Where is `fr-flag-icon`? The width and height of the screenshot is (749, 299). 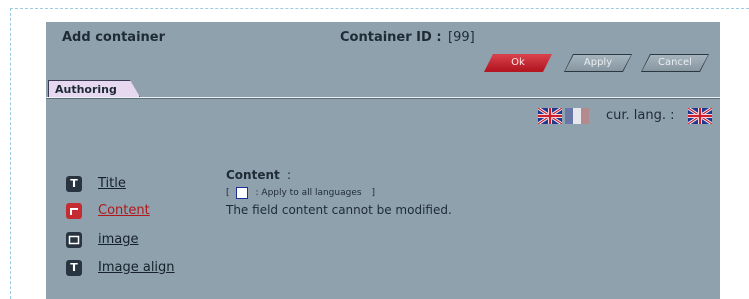 fr-flag-icon is located at coordinates (577, 116).